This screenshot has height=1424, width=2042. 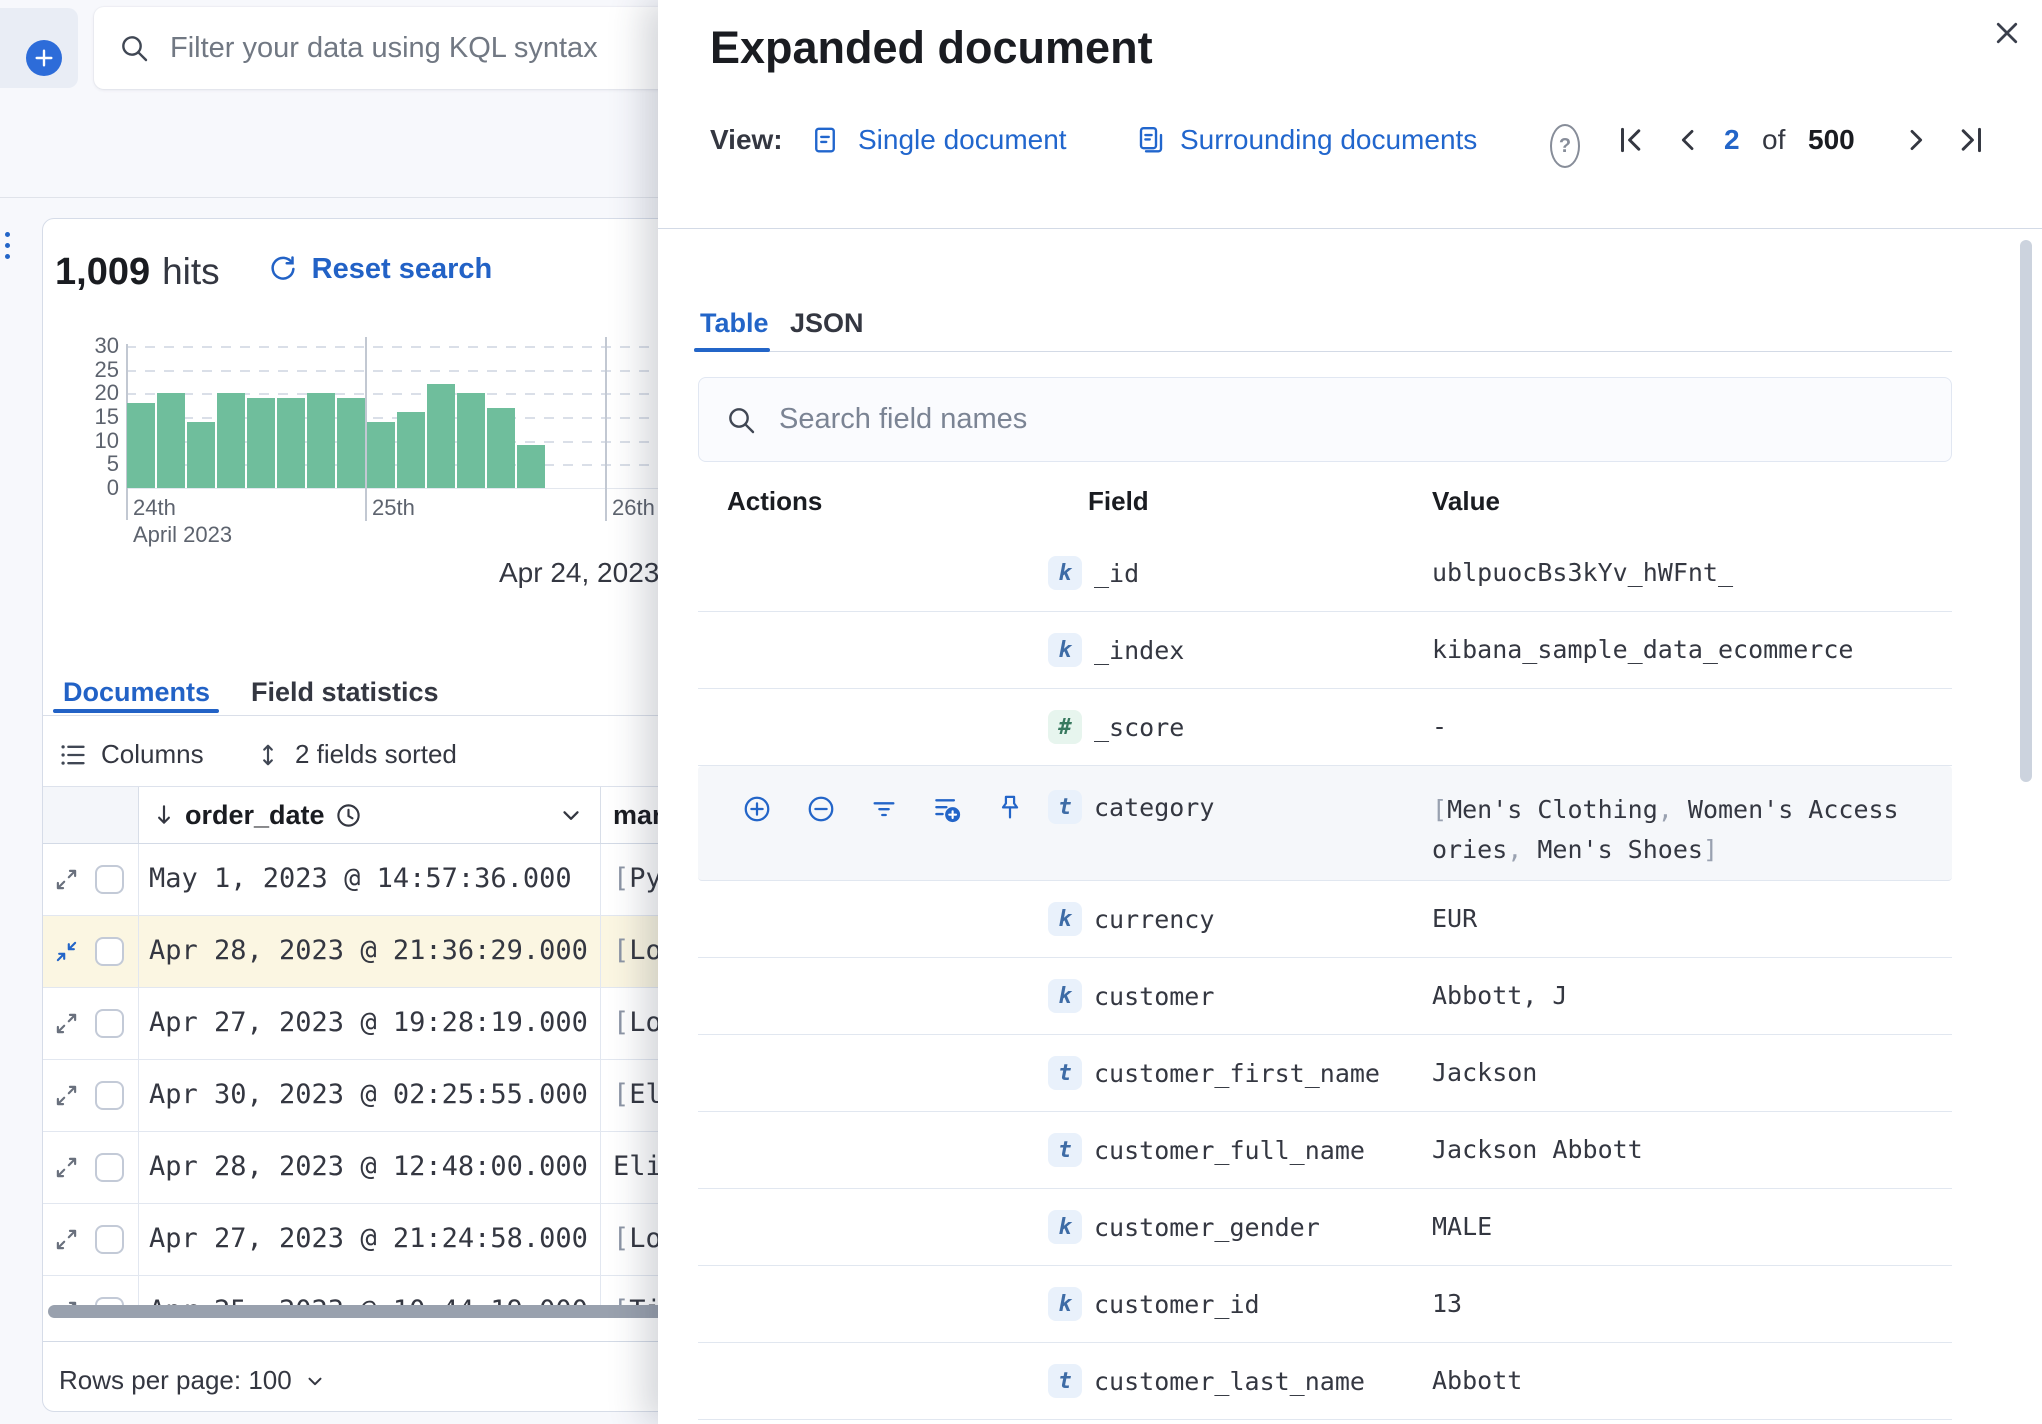 I want to click on field-header: Field, so click(x=1118, y=501).